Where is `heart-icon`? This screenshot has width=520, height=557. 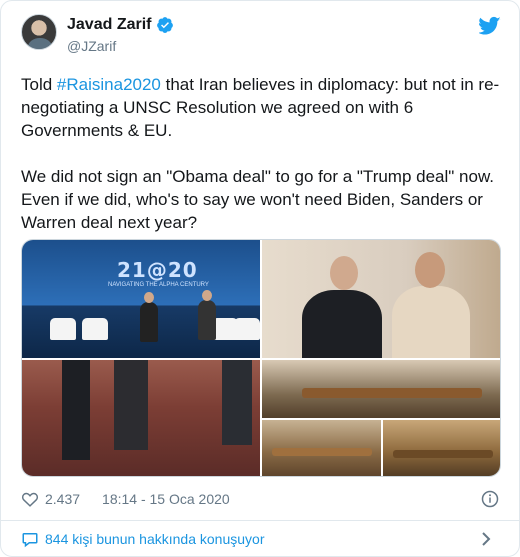
heart-icon is located at coordinates (30, 499).